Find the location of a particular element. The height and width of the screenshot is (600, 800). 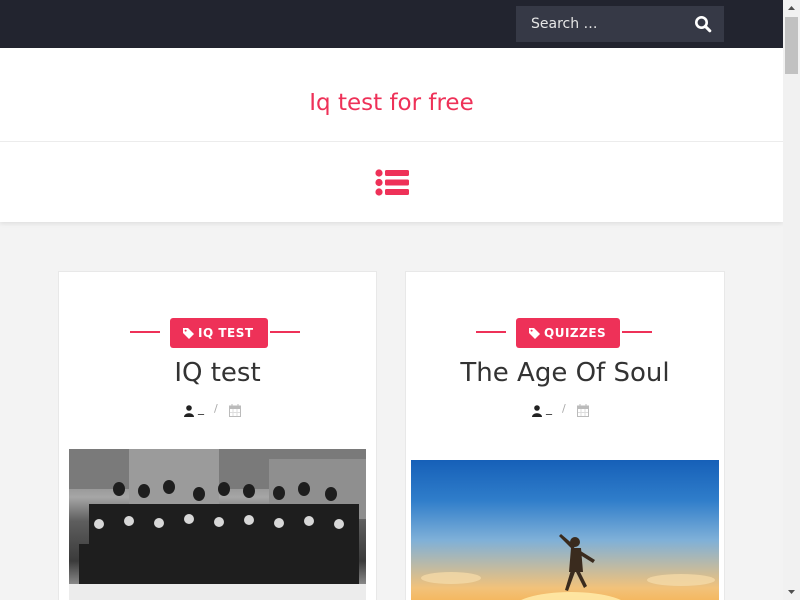

category-row: IQ TEST is located at coordinates (217, 333).